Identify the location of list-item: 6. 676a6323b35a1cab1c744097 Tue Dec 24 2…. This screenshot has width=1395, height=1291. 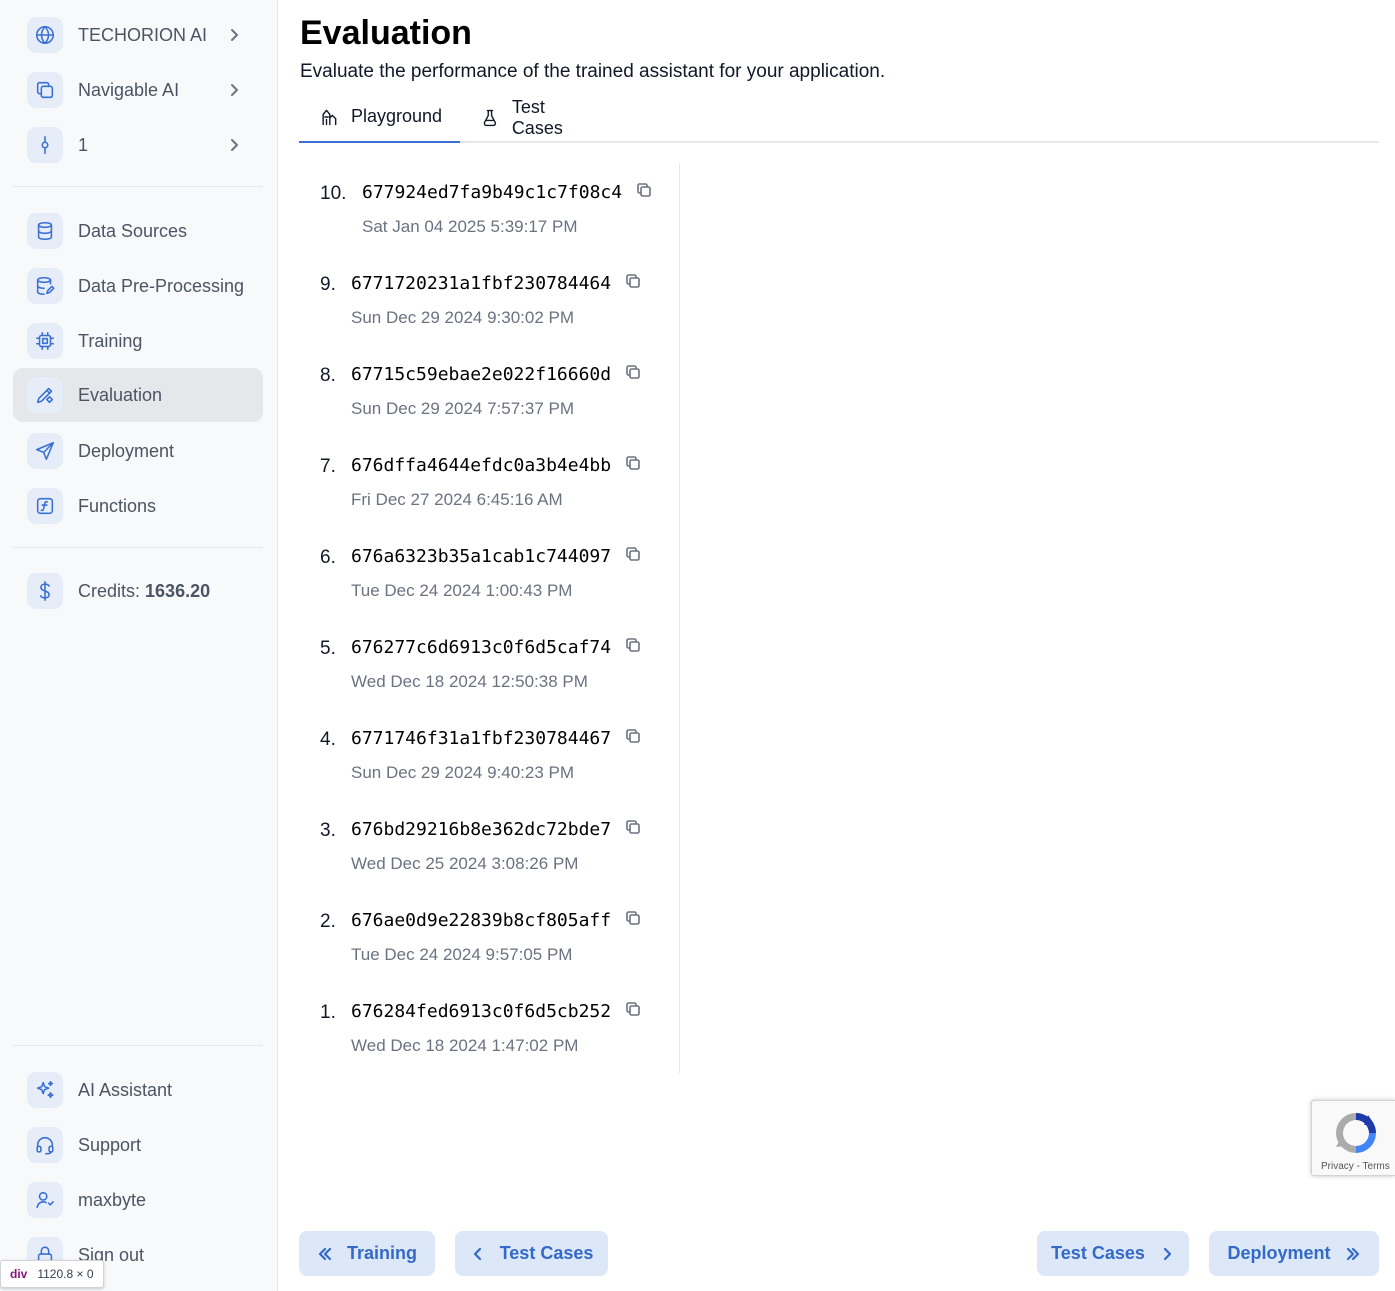
(489, 572).